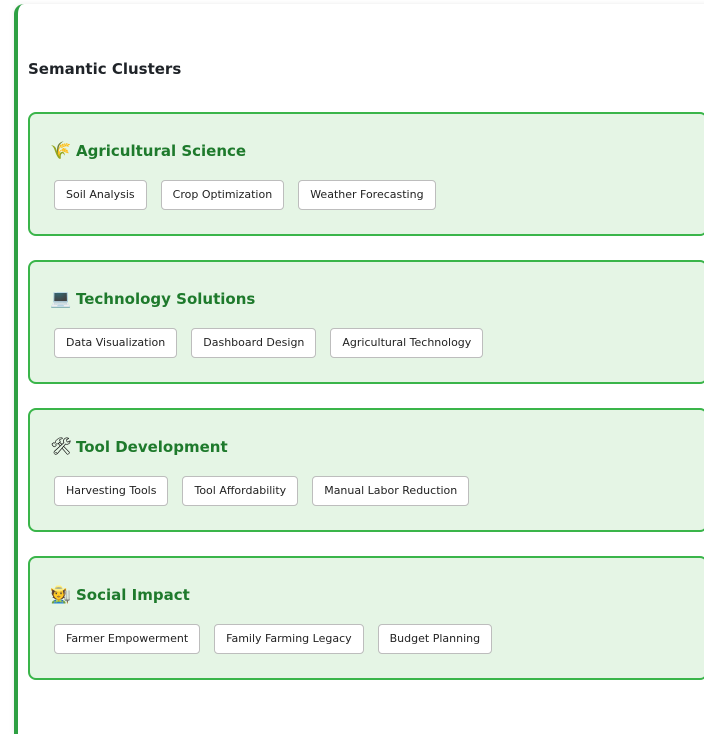 This screenshot has height=734, width=704. Describe the element at coordinates (166, 299) in the screenshot. I see `cluster-title: Technology Solutions` at that location.